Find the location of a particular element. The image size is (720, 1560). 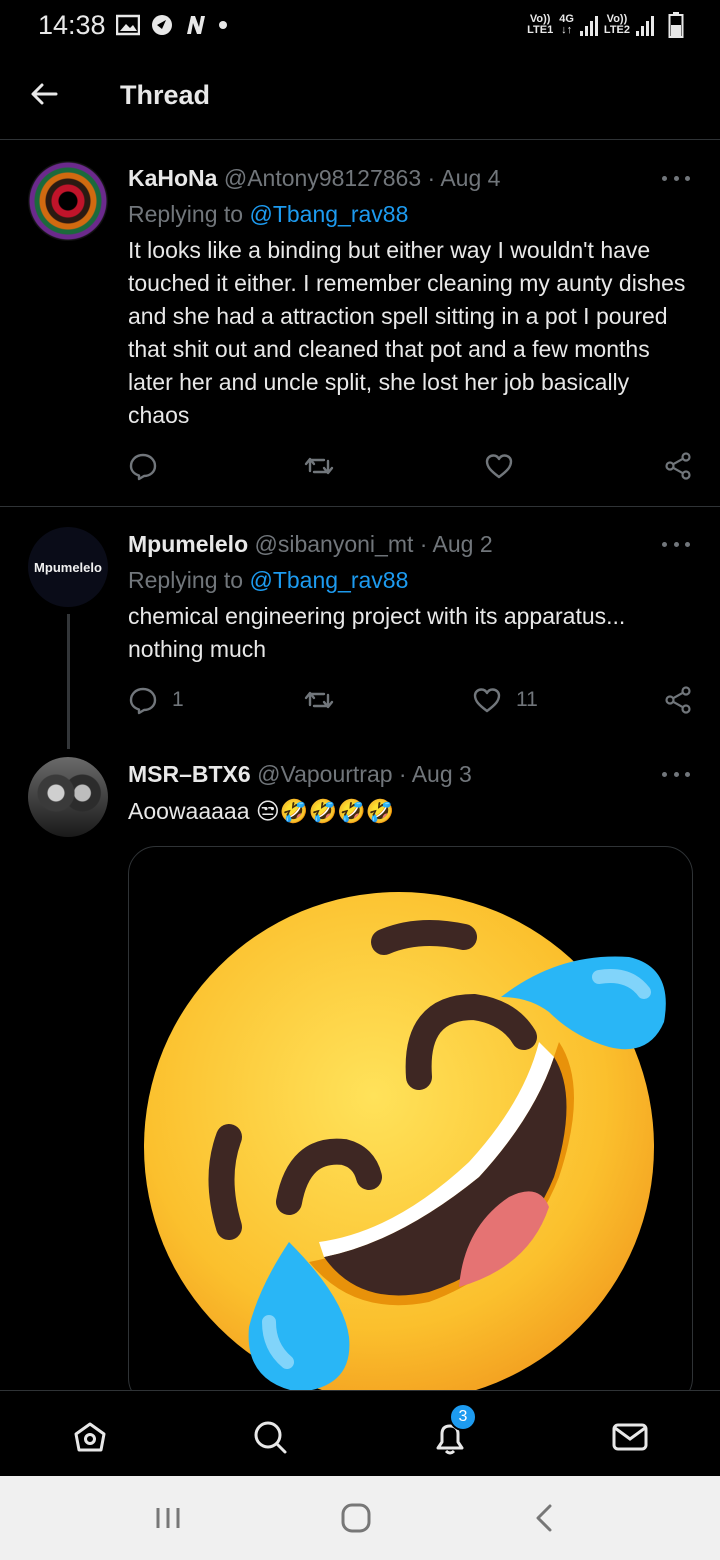

tweet-actions is located at coordinates (410, 469).